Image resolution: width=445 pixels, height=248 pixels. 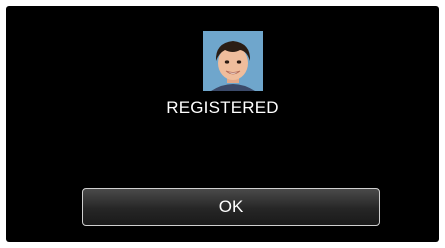 What do you see at coordinates (222, 107) in the screenshot?
I see `registered-status-text: REGISTERED` at bounding box center [222, 107].